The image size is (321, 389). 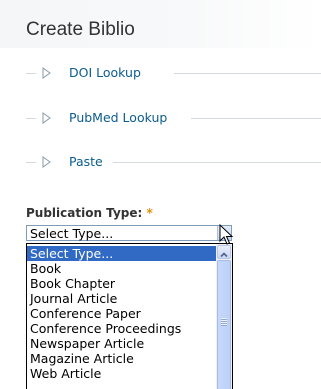 What do you see at coordinates (121, 328) in the screenshot?
I see `option-conference-proceedings: Conference Proceedings` at bounding box center [121, 328].